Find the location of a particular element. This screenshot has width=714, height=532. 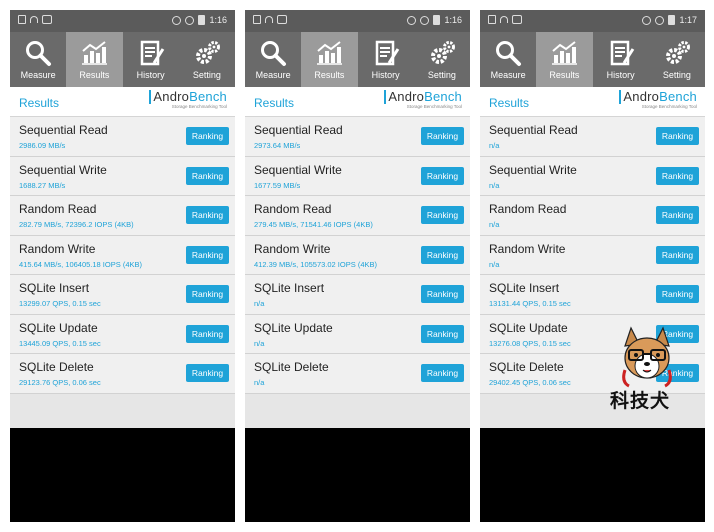

watermark-text: 科技犬 is located at coordinates (640, 401).